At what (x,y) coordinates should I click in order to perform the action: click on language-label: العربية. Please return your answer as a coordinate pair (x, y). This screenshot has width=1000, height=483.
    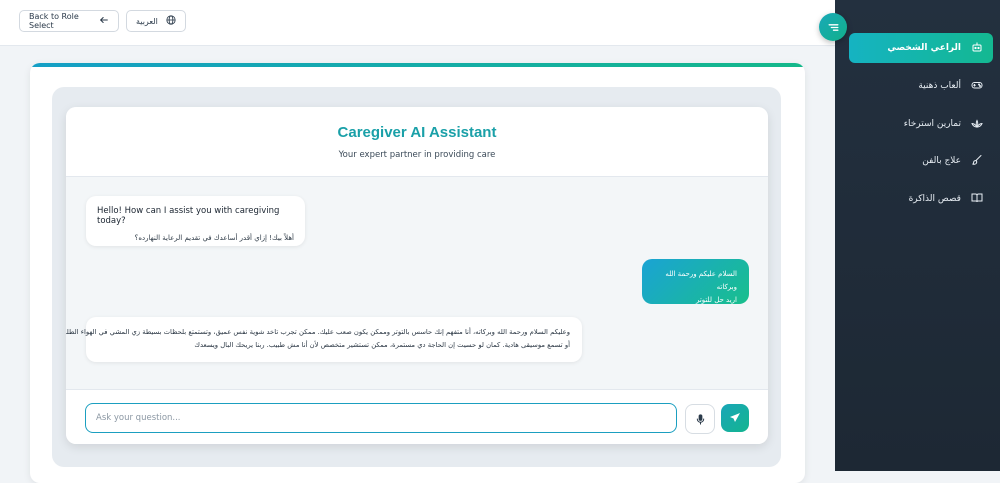
    Looking at the image, I should click on (147, 21).